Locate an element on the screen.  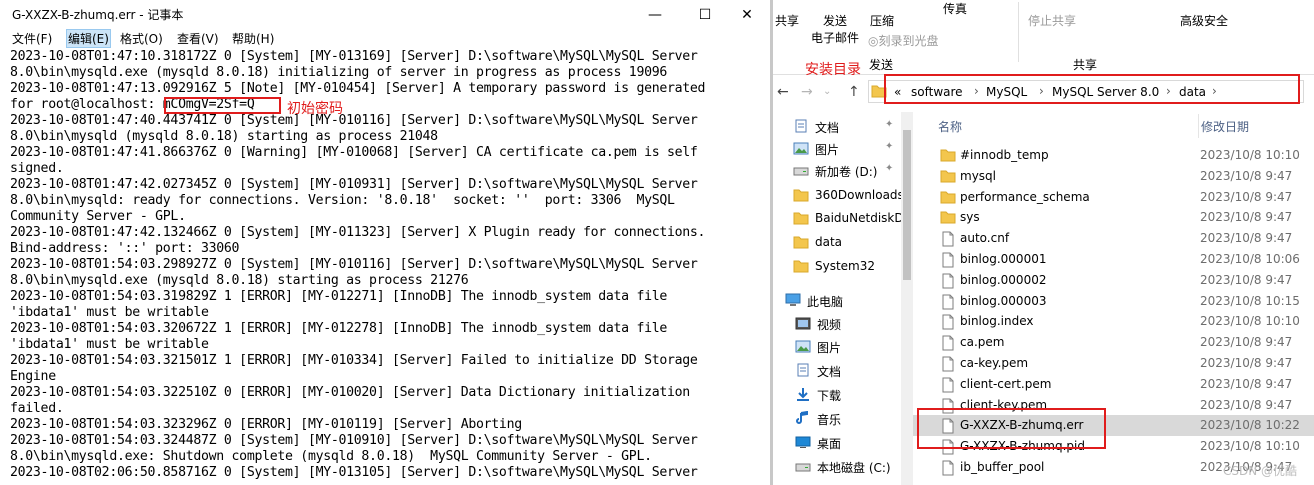
nav-item: 音乐 is located at coordinates (838, 419).